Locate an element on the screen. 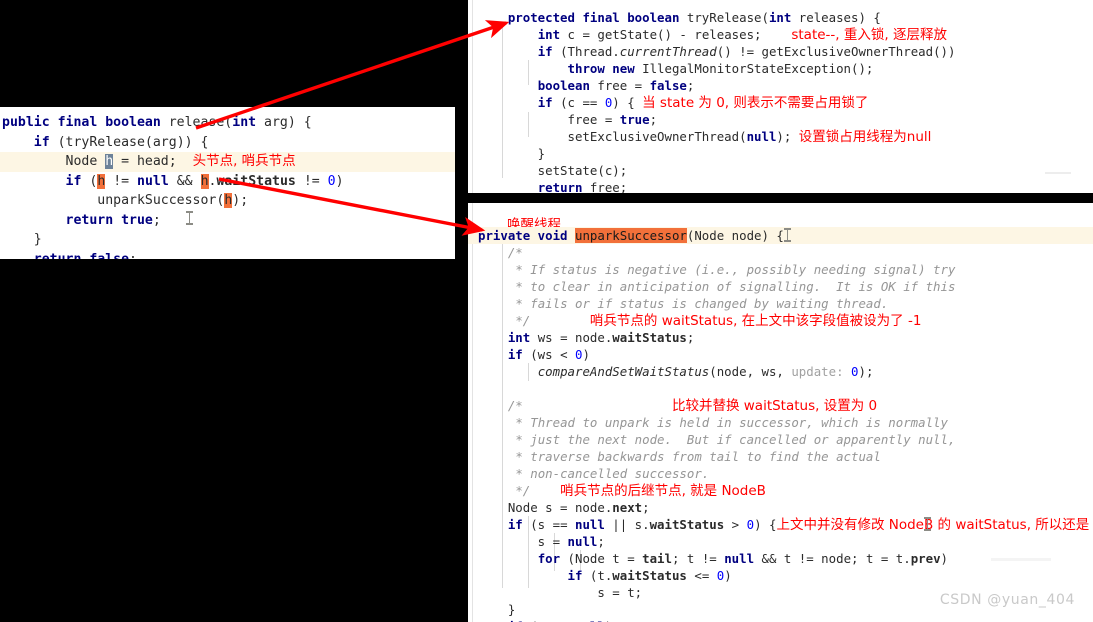 The height and width of the screenshot is (622, 1093). code-token: (Node t = is located at coordinates (601, 558).